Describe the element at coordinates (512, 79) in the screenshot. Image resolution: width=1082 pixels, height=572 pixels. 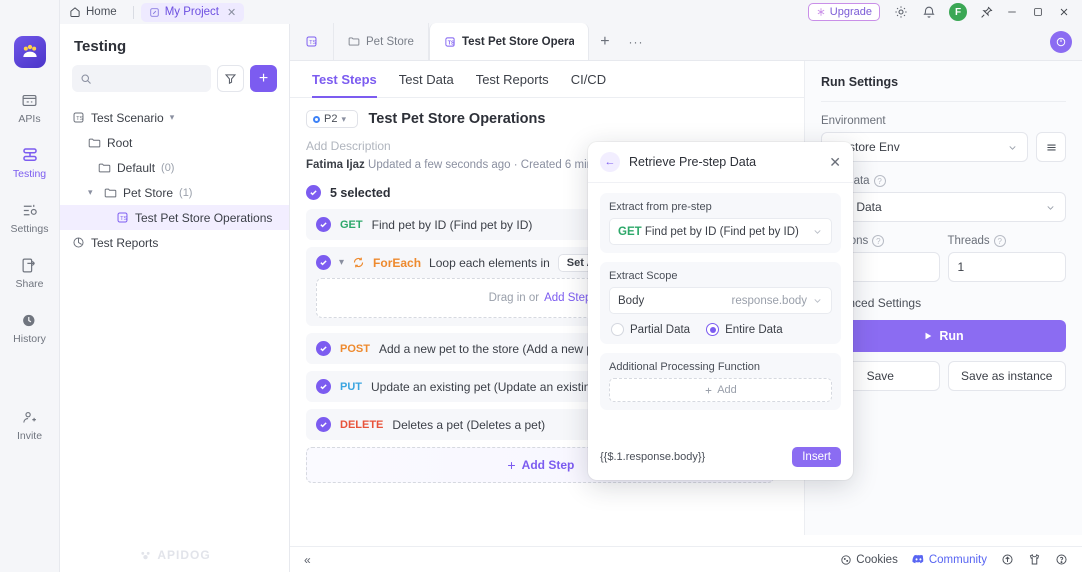
I see `tab-test-reports: Test Reports` at that location.